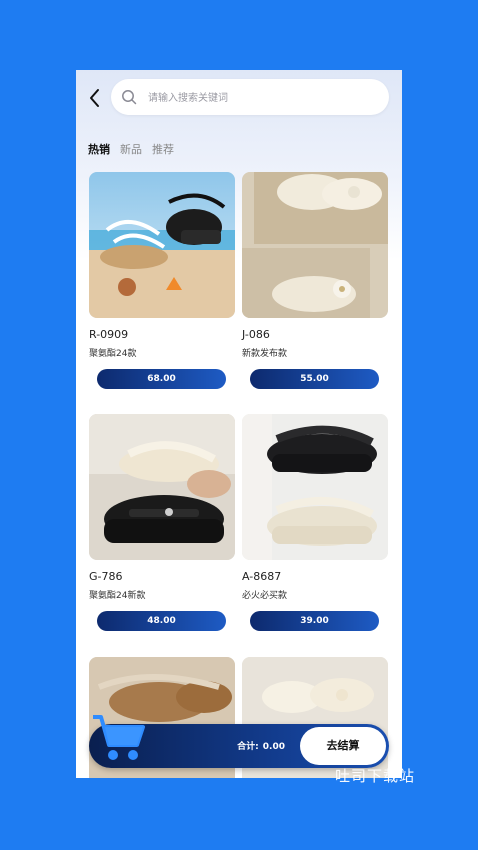 The image size is (478, 850). Describe the element at coordinates (248, 747) in the screenshot. I see `cart-total-label: 合计:` at that location.